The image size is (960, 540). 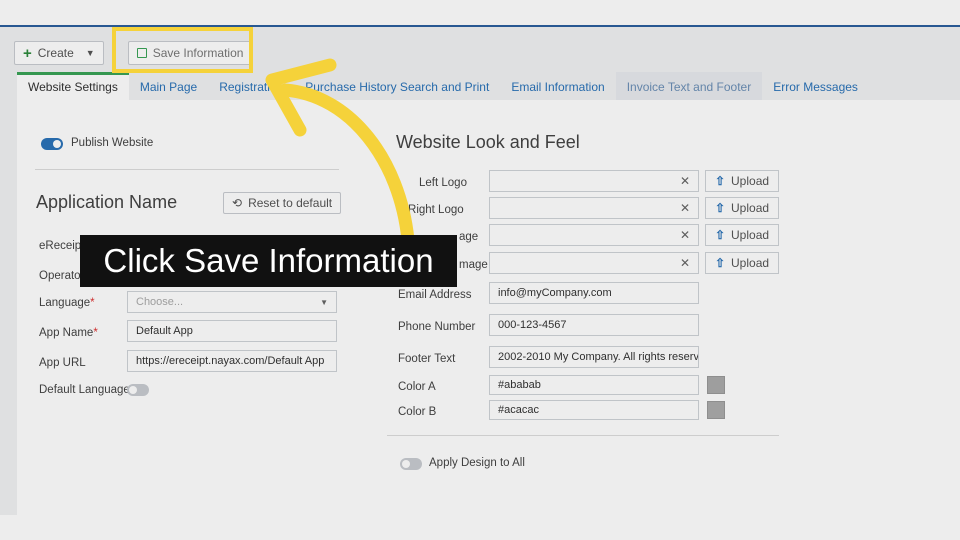 What do you see at coordinates (268, 261) in the screenshot?
I see `tutorial-callout: Click Save Information` at bounding box center [268, 261].